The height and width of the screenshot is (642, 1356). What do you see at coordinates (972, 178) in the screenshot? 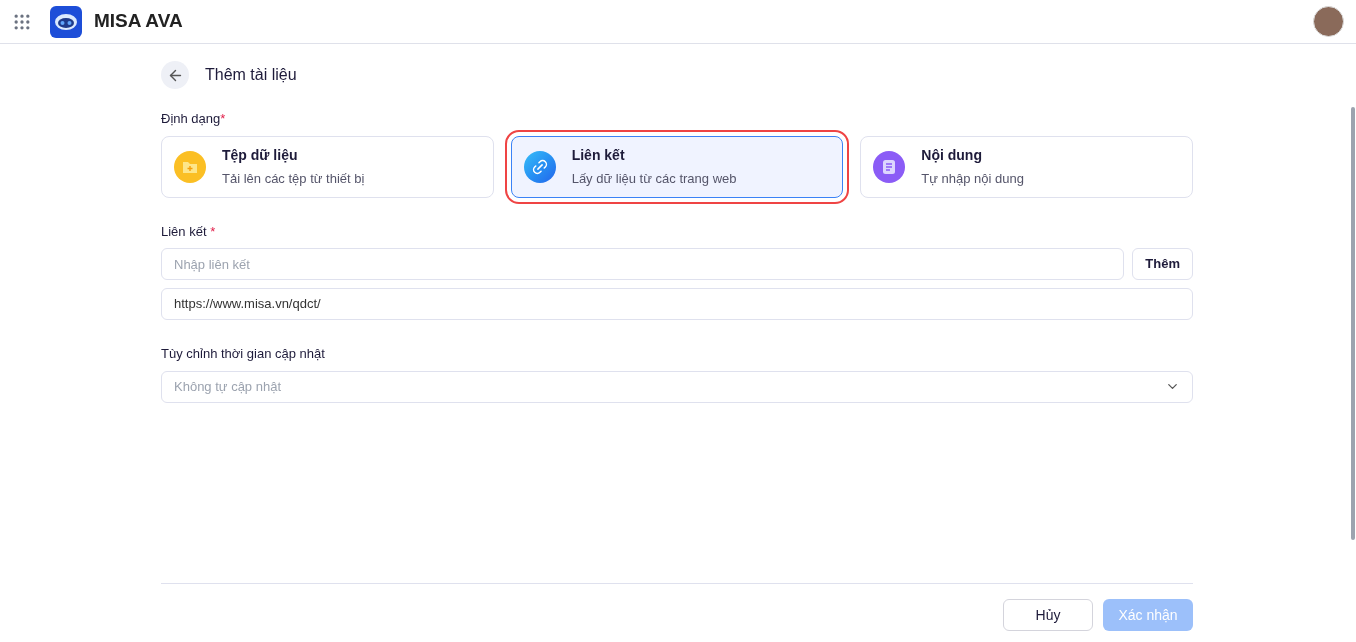
I see `option-description: Tự nhập nội dung` at bounding box center [972, 178].